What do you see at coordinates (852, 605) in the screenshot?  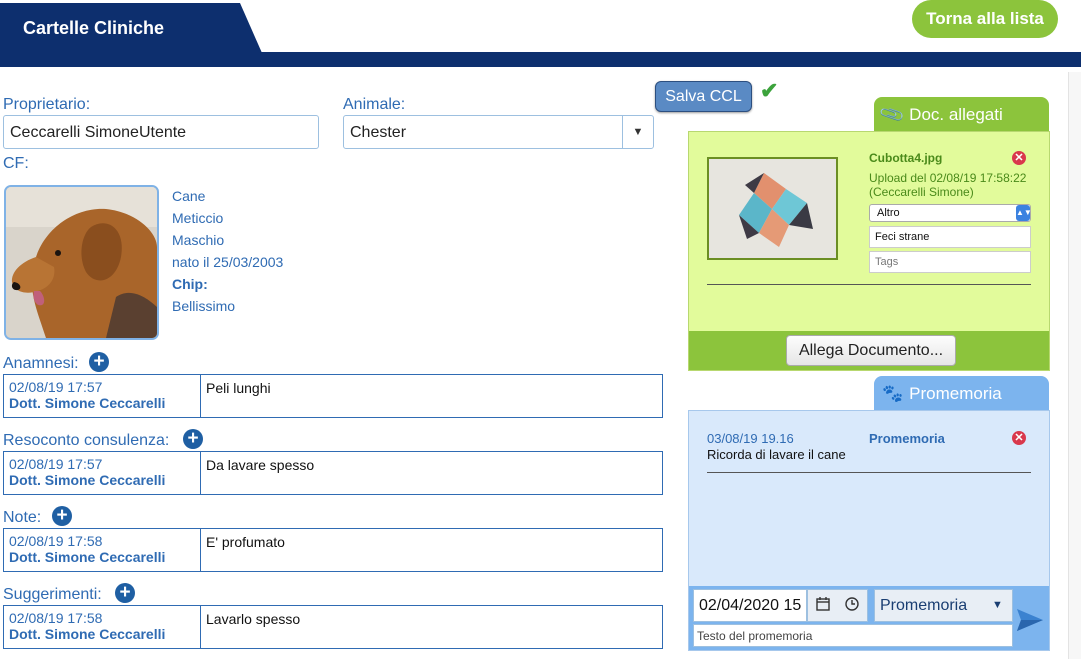 I see `clock-icon` at bounding box center [852, 605].